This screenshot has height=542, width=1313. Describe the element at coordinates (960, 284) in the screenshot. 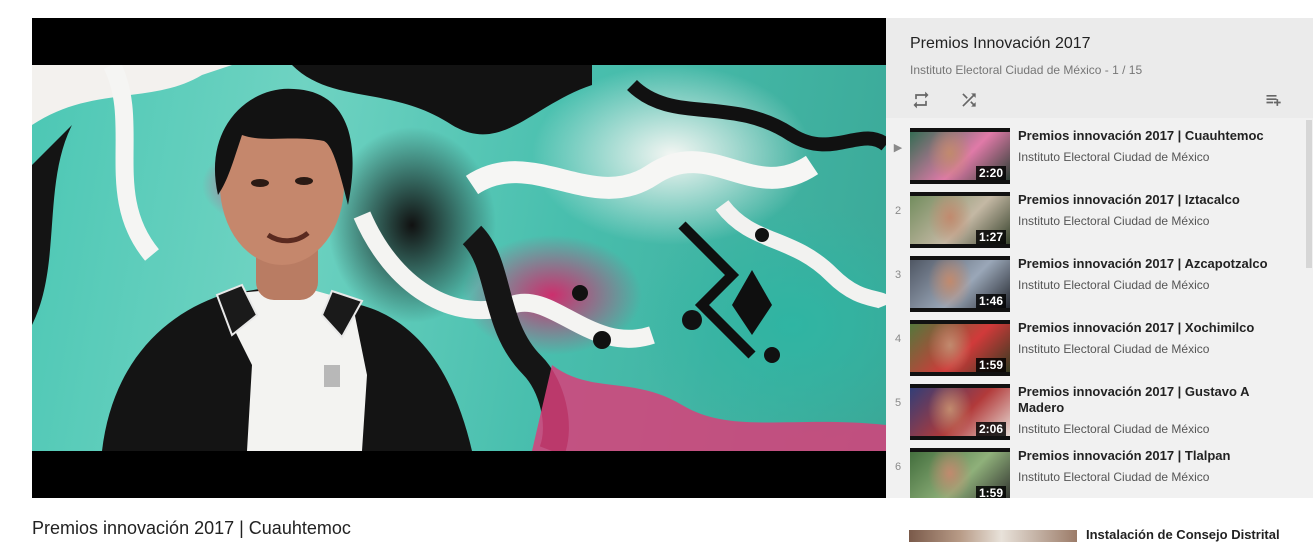

I see `playlist-item-thumbnail: 1:46` at that location.